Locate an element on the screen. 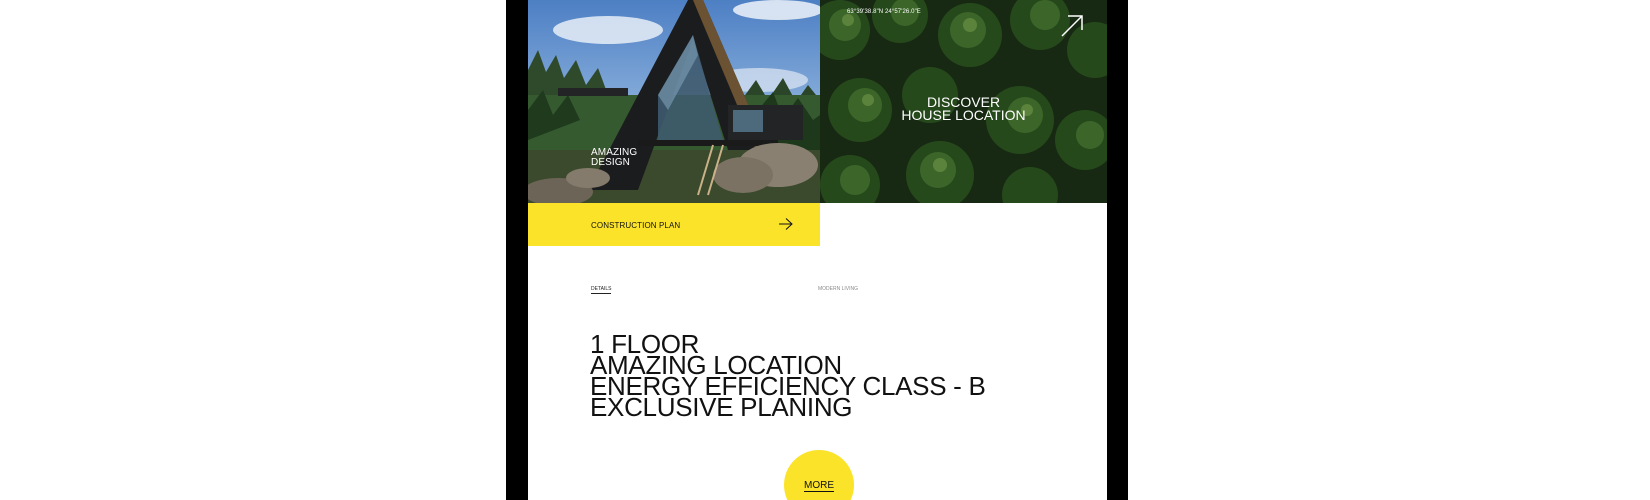 The height and width of the screenshot is (500, 1650). more-button: MORE is located at coordinates (819, 475).